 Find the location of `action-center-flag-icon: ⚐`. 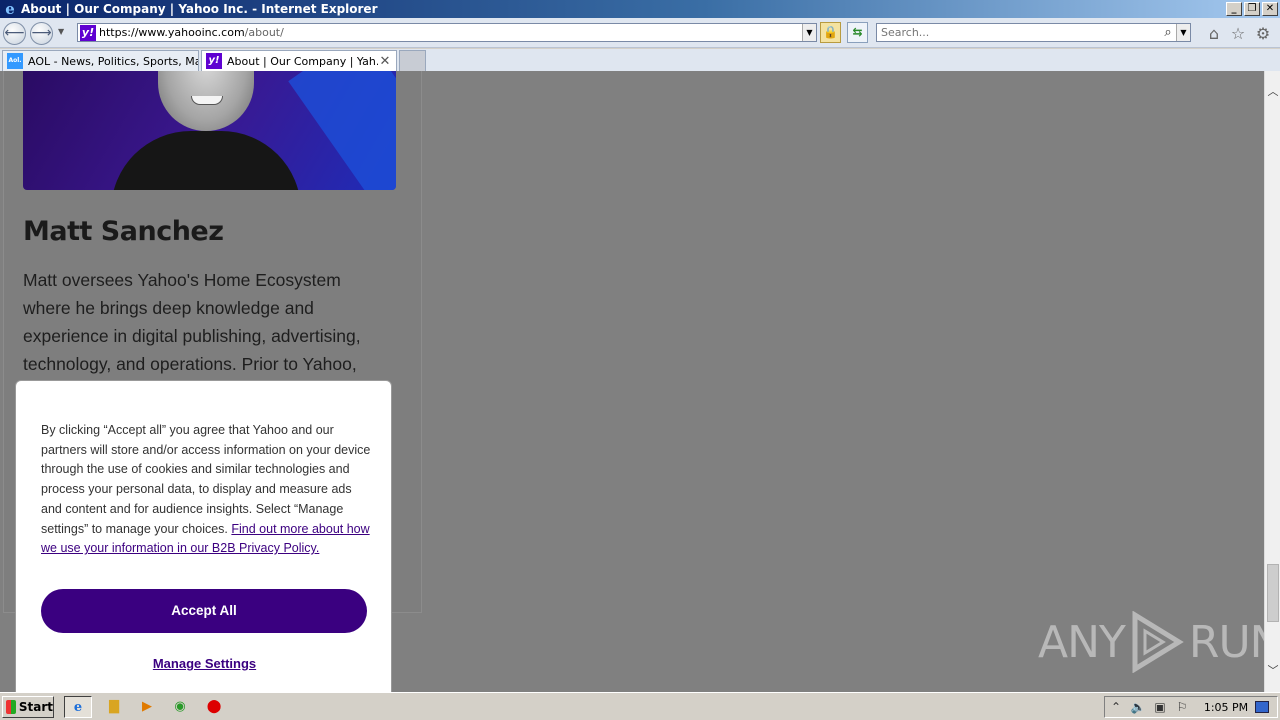

action-center-flag-icon: ⚐ is located at coordinates (1182, 707).